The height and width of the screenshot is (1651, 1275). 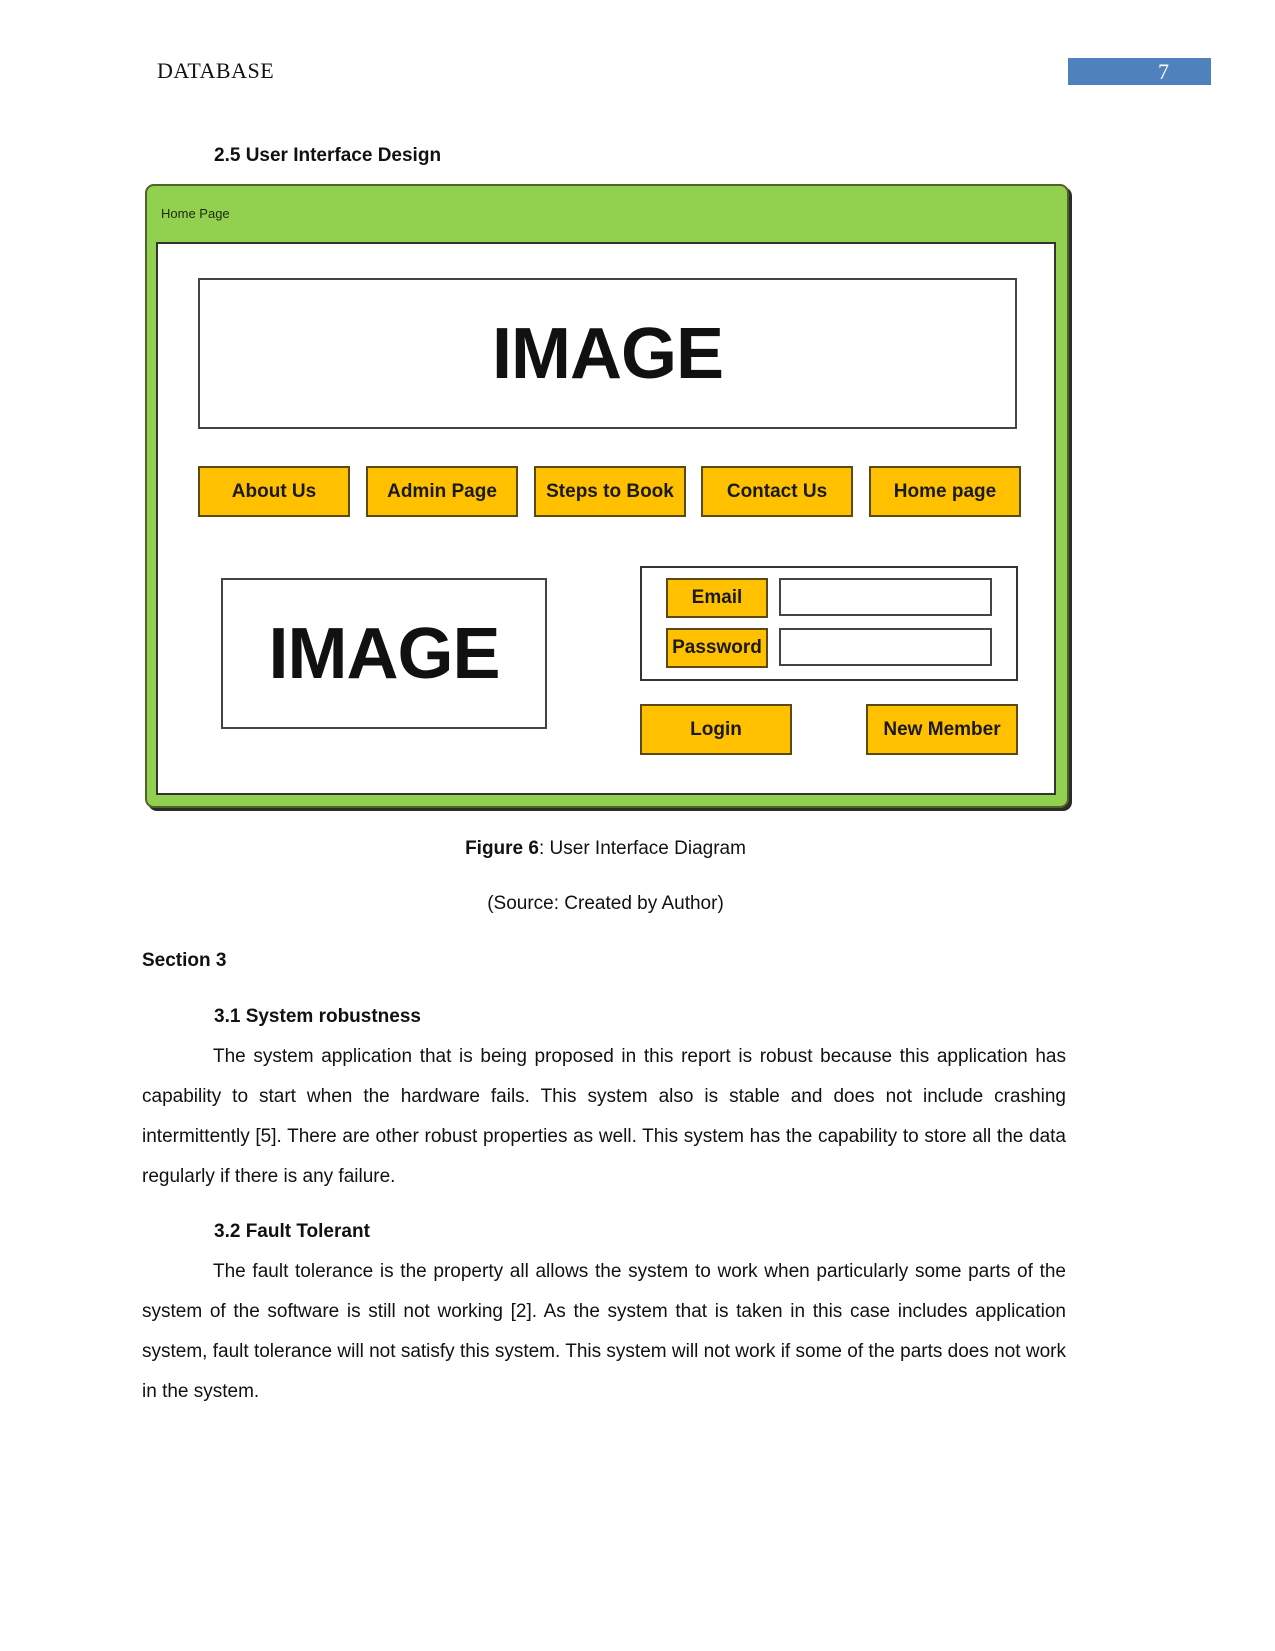 I want to click on top-image-placeholder: IMAGE, so click(x=607, y=353).